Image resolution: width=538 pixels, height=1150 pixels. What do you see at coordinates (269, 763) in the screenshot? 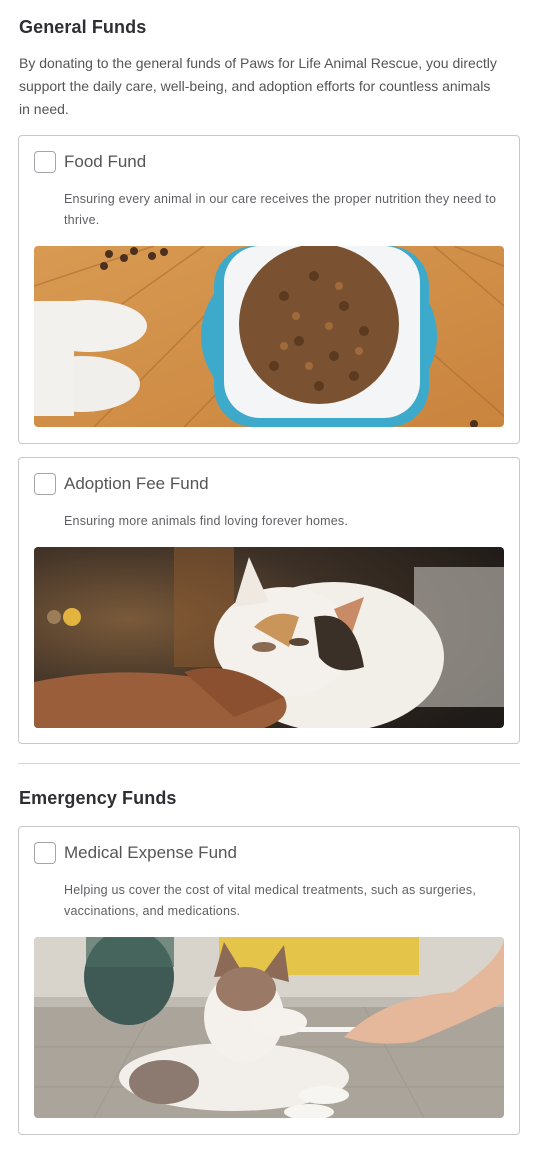
I see `section-divider` at bounding box center [269, 763].